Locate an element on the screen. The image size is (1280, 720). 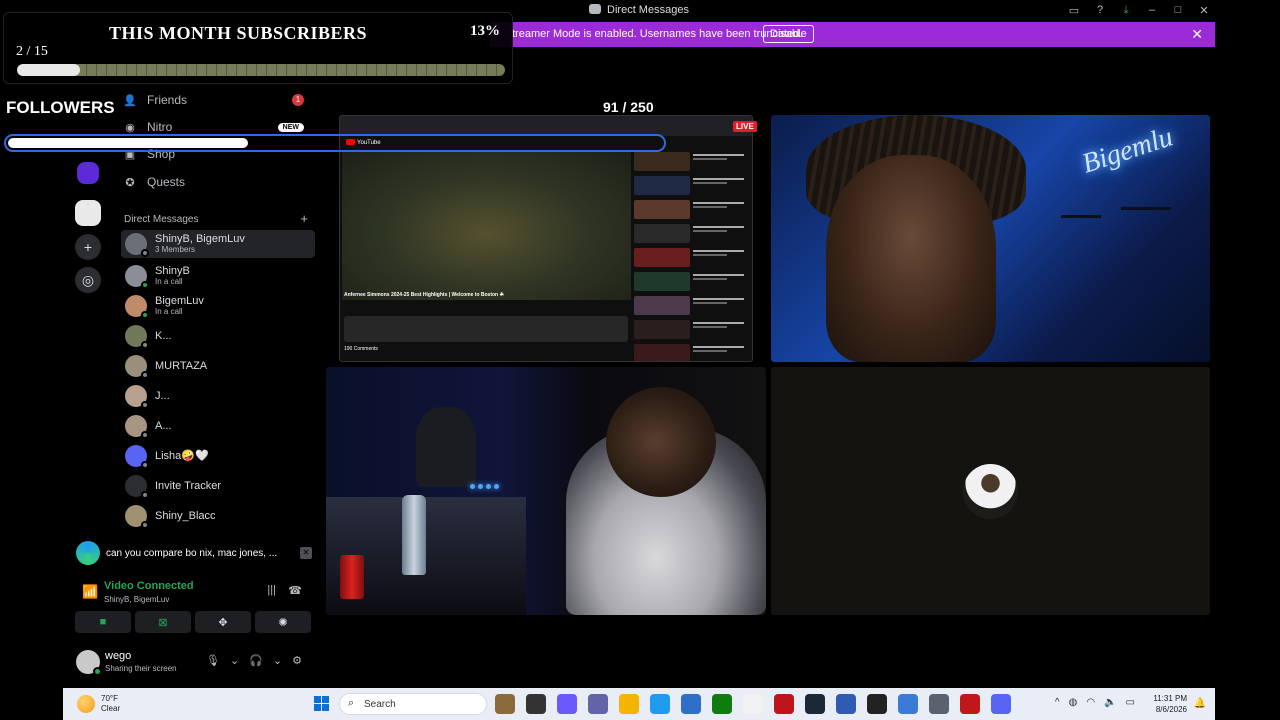
dm-item: MURTAZA is located at coordinates (218, 366).